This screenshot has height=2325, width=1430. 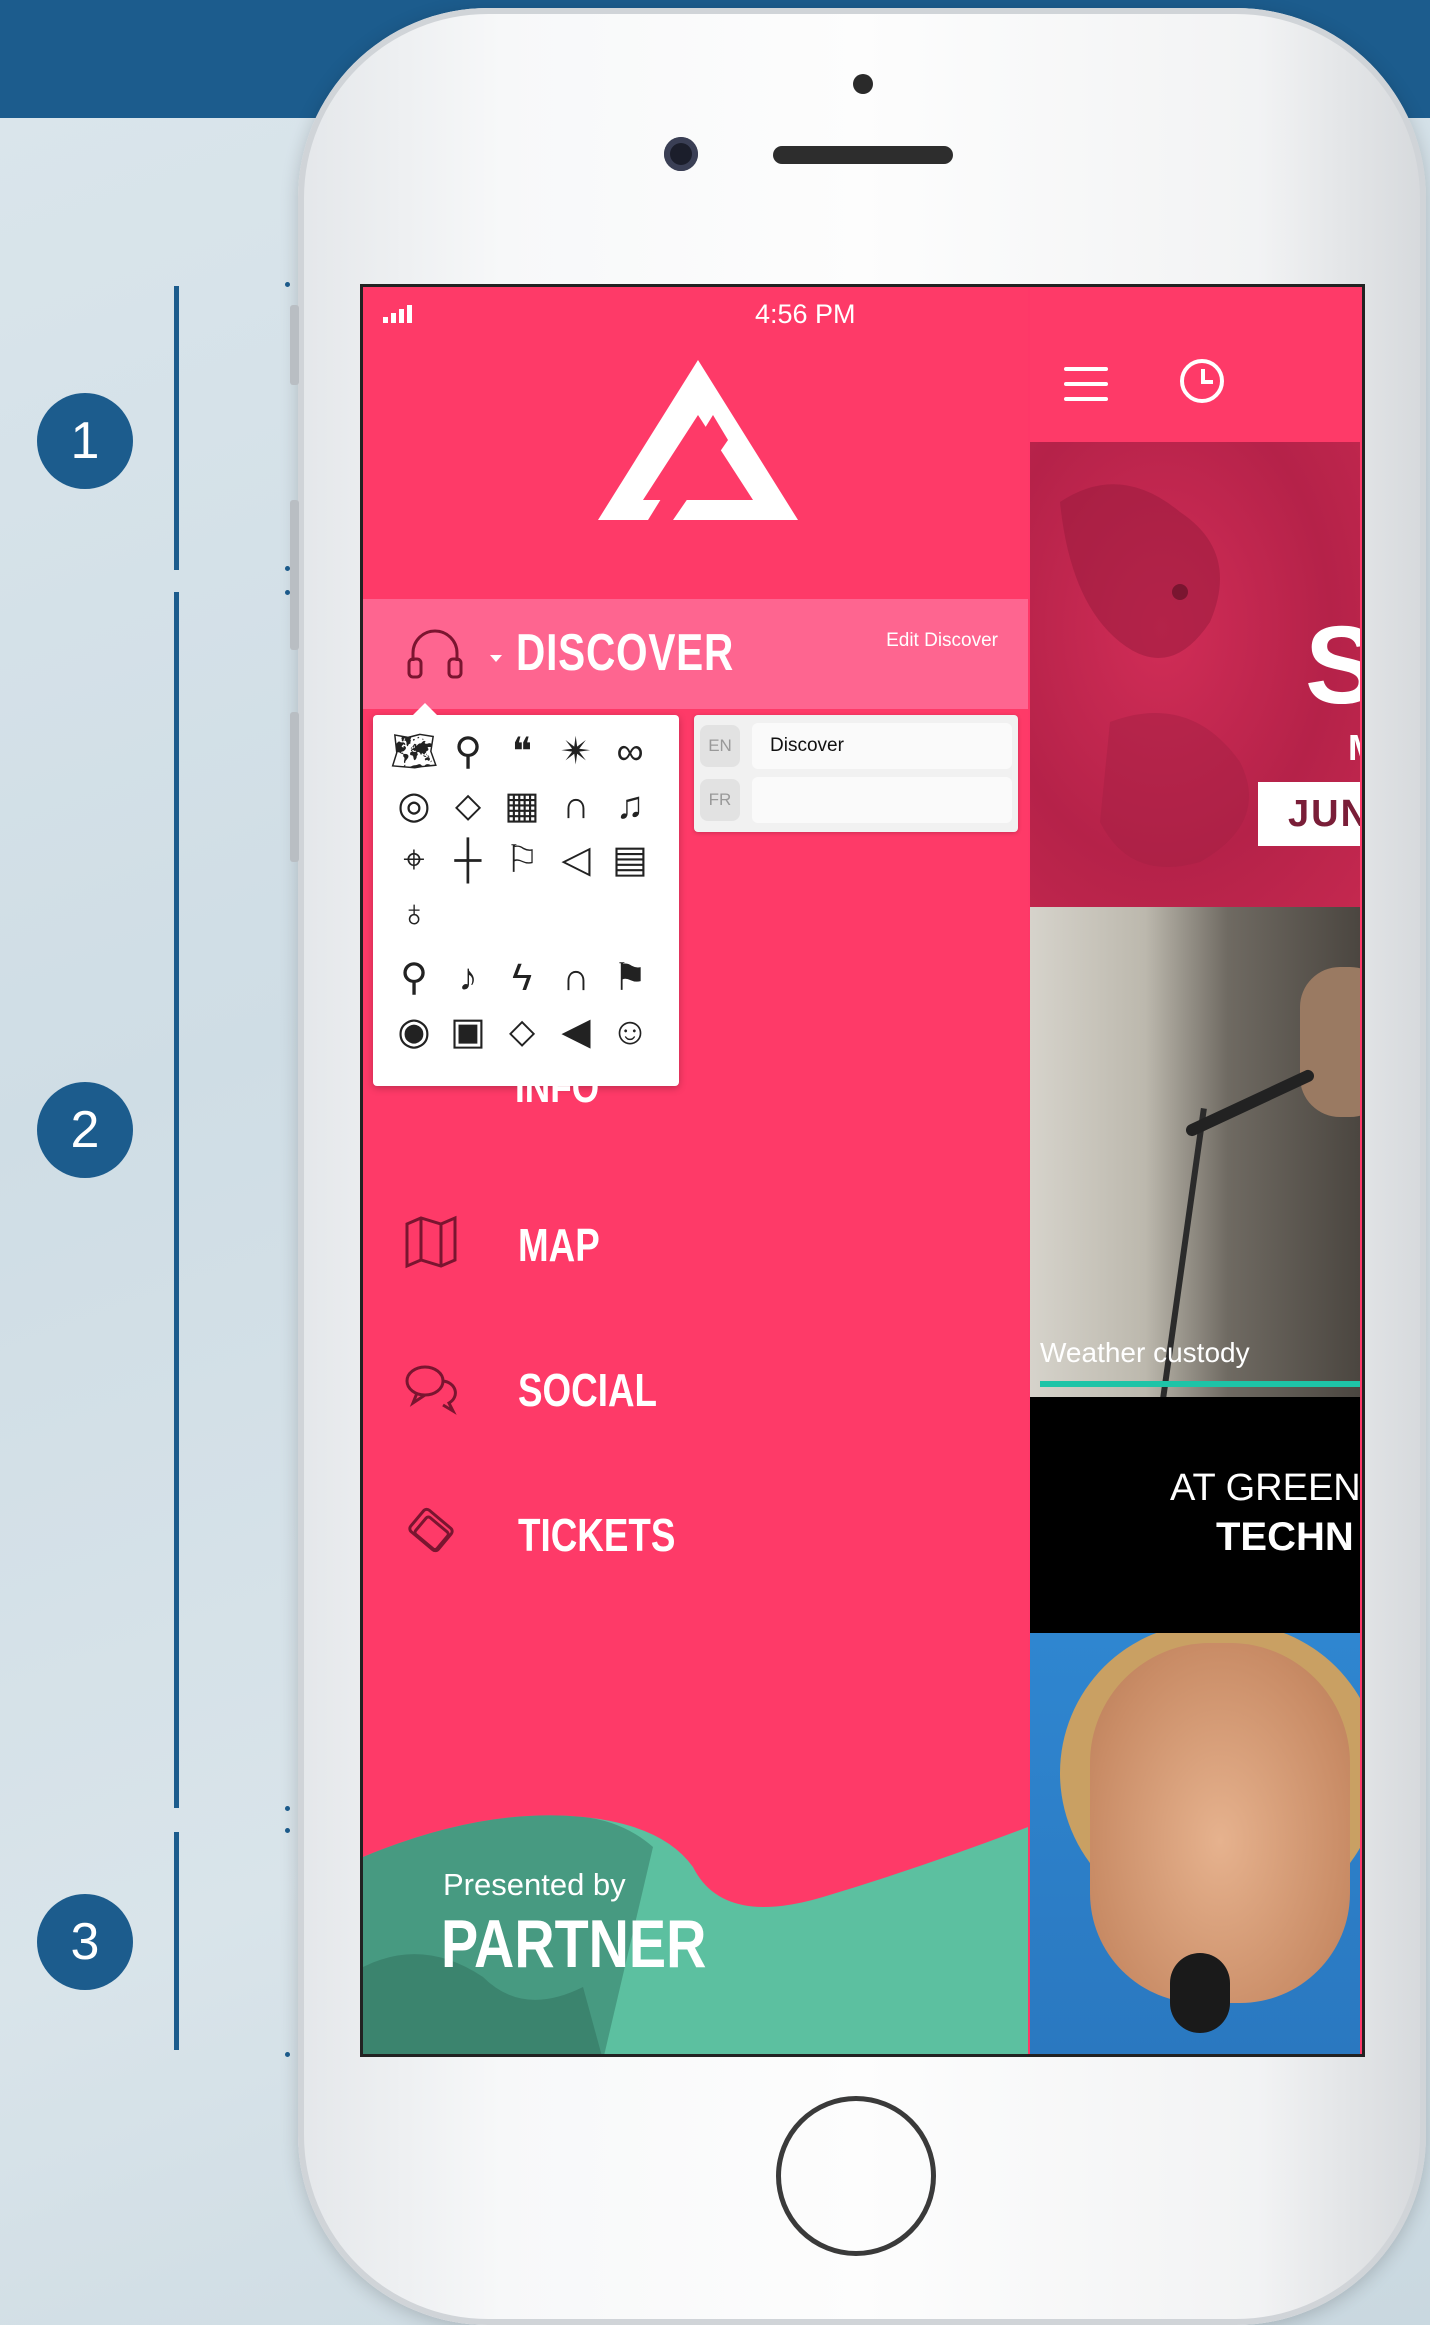 What do you see at coordinates (414, 806) in the screenshot?
I see `speaker-icon: ◎` at bounding box center [414, 806].